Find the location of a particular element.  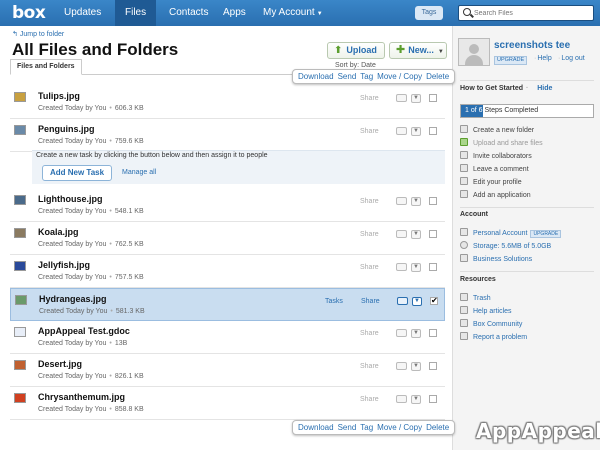

delete-action: Delete is located at coordinates (437, 427).